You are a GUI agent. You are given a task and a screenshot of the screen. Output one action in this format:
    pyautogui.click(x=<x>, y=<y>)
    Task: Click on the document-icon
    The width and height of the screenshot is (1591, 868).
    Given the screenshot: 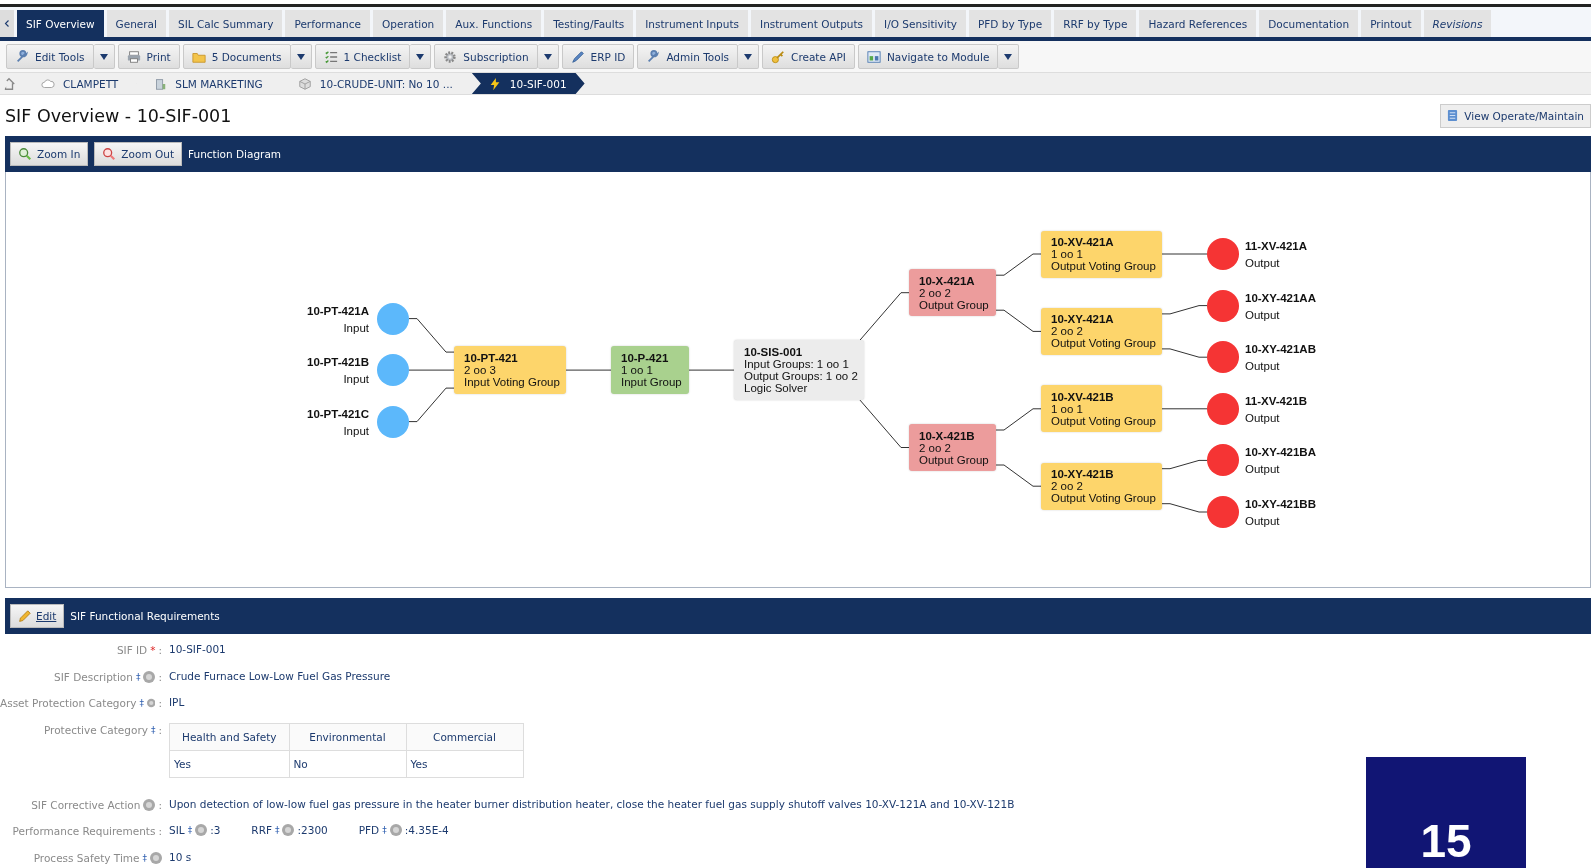 What is the action you would take?
    pyautogui.click(x=1453, y=115)
    